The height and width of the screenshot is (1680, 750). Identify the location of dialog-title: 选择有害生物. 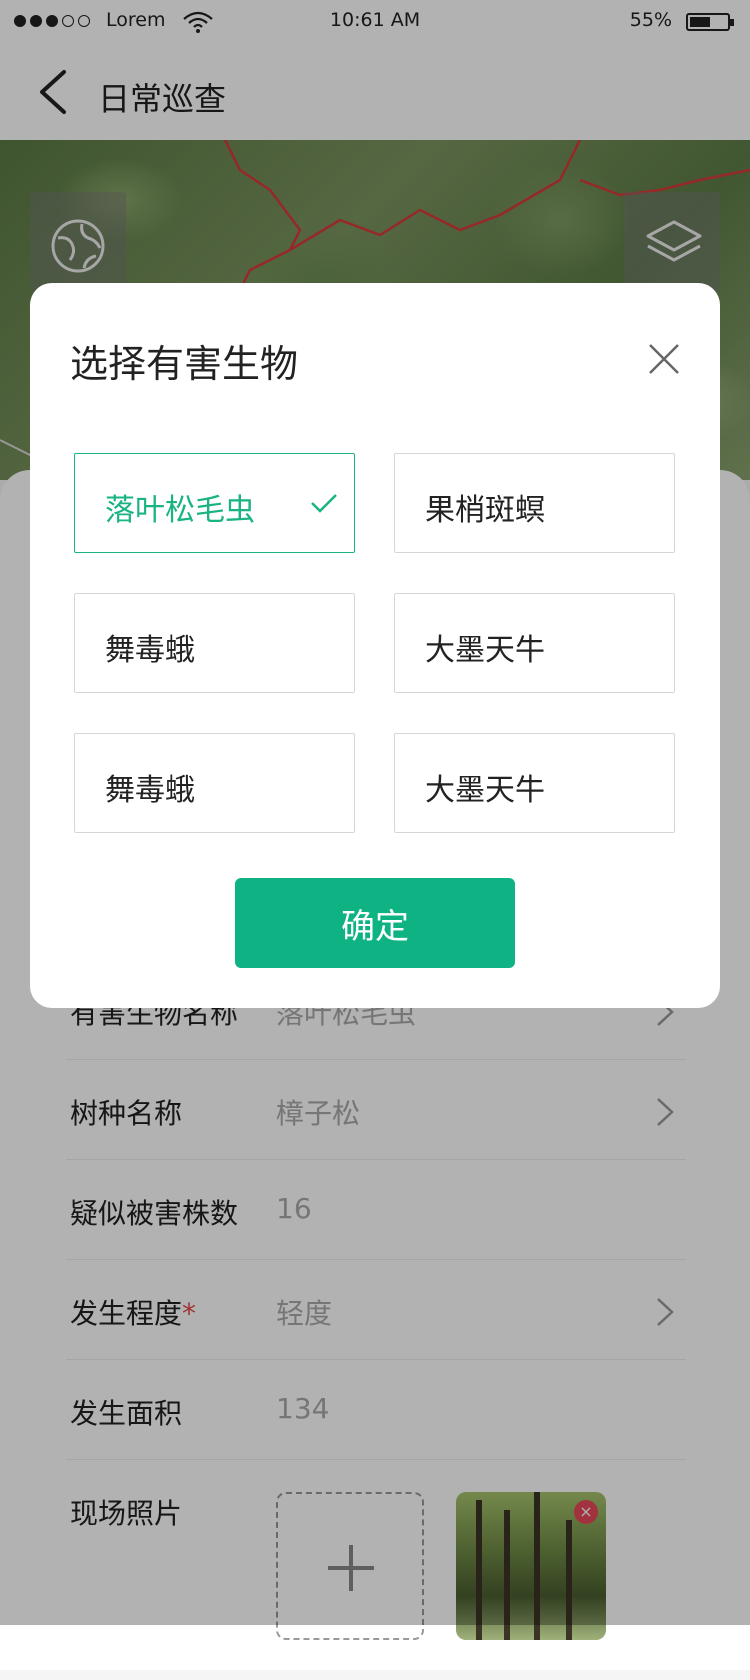
(184, 364).